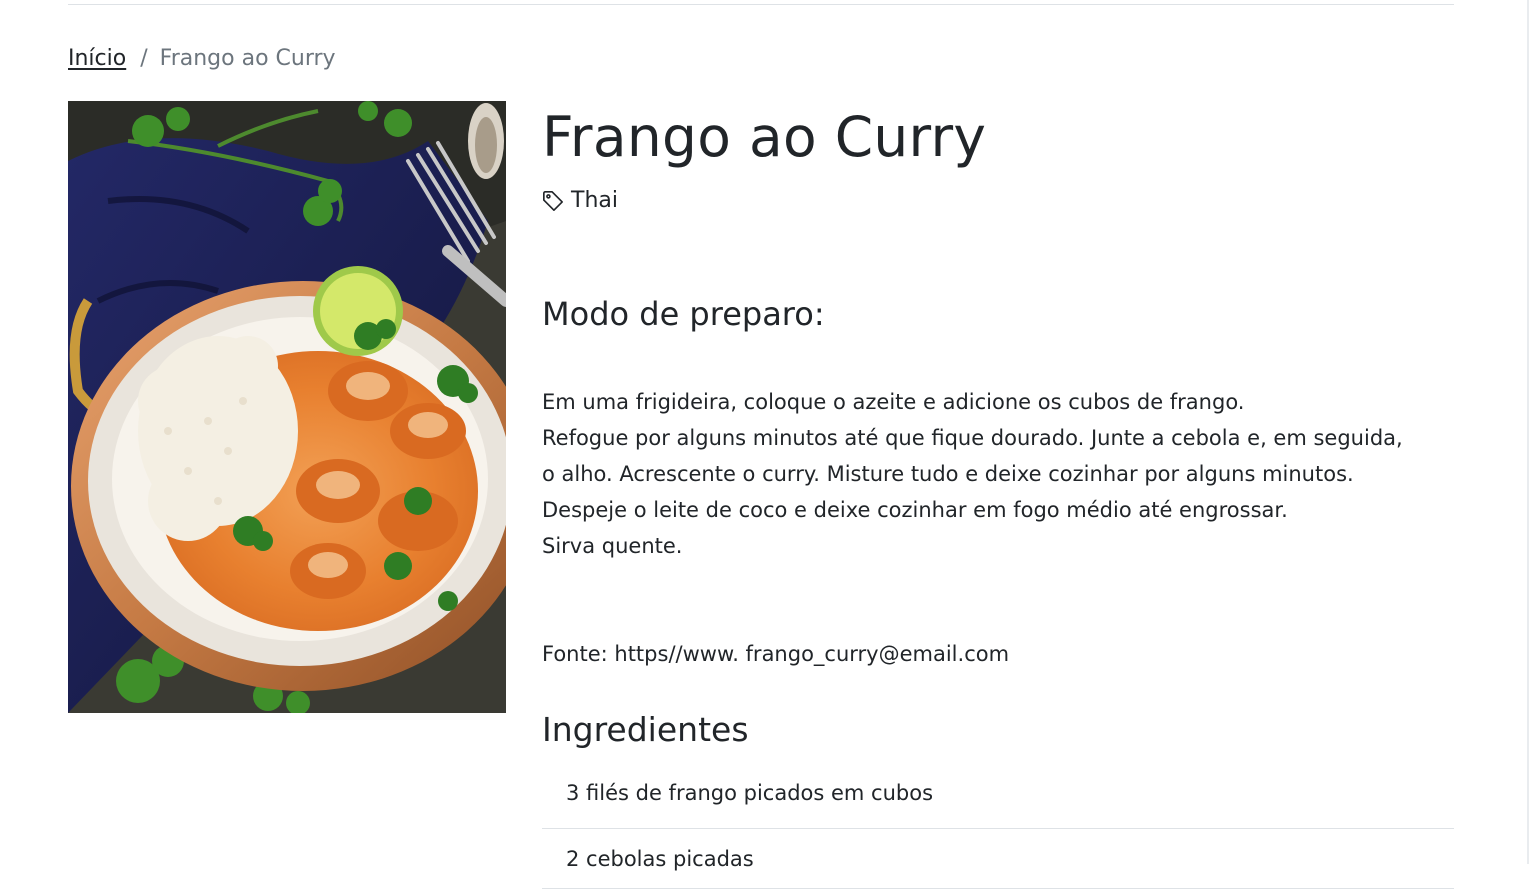 Image resolution: width=1529 pixels, height=889 pixels. What do you see at coordinates (612, 546) in the screenshot?
I see `preparation-line: Sirva quente.` at bounding box center [612, 546].